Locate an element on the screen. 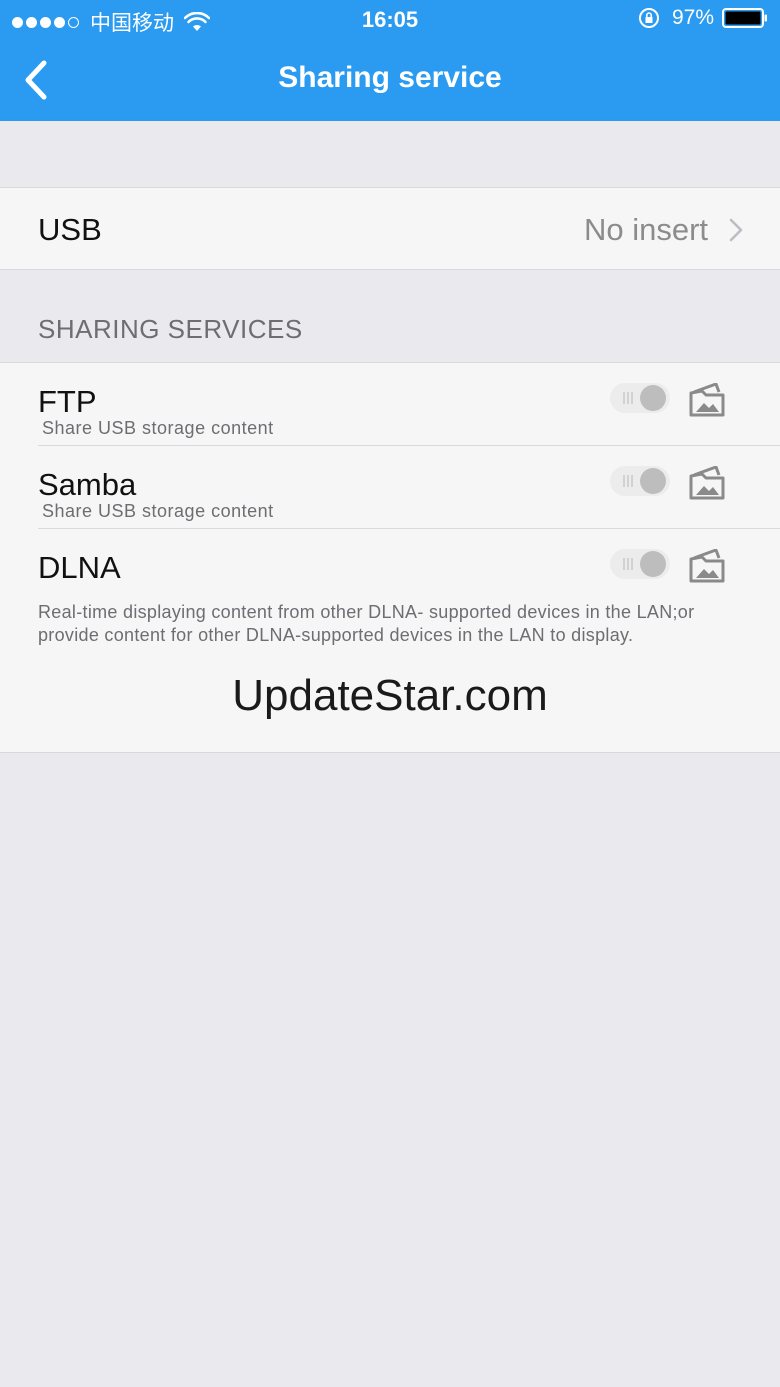 This screenshot has width=780, height=1387. usb-status-value: No insert is located at coordinates (645, 229).